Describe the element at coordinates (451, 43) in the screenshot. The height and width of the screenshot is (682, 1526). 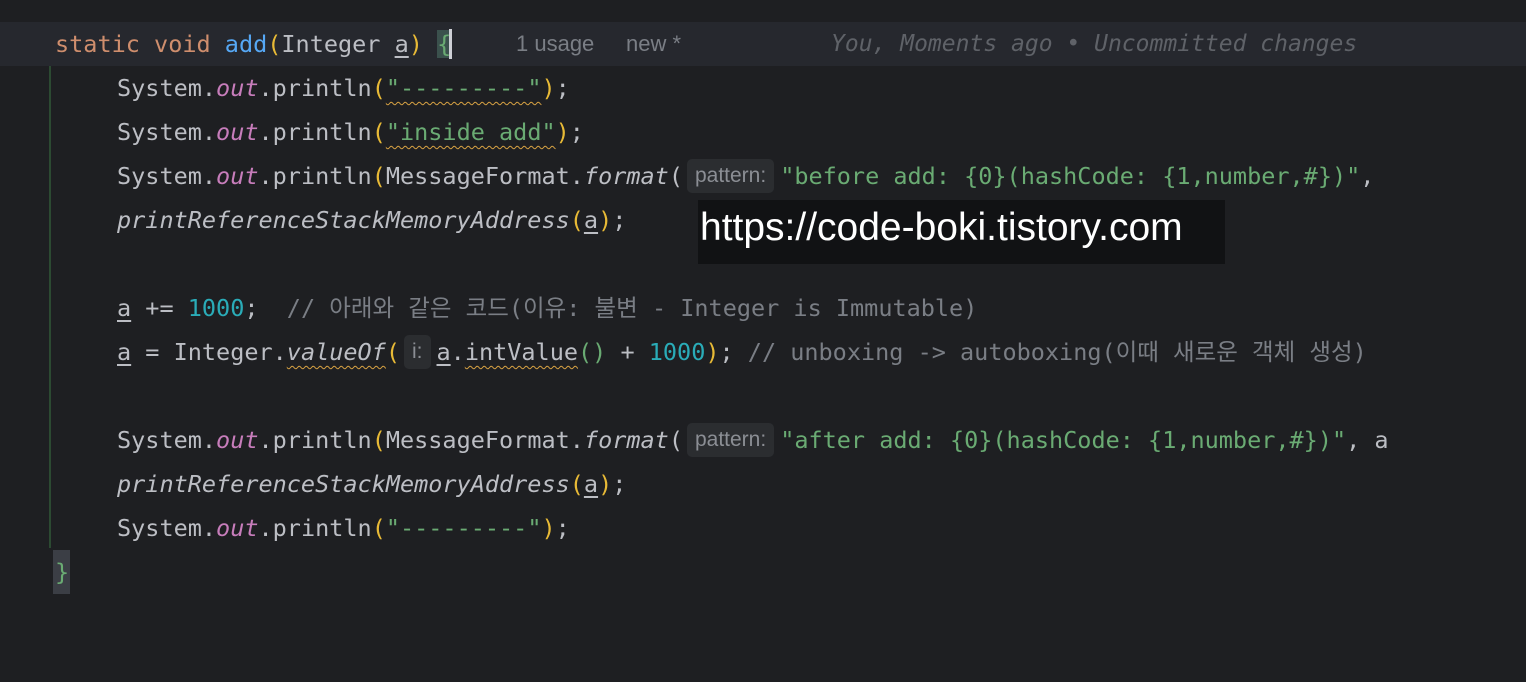
I see `text-caret` at that location.